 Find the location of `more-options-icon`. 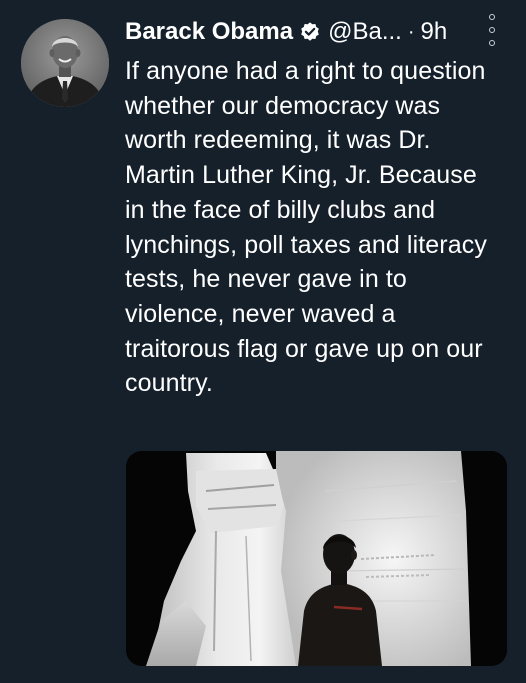

more-options-icon is located at coordinates (492, 30).